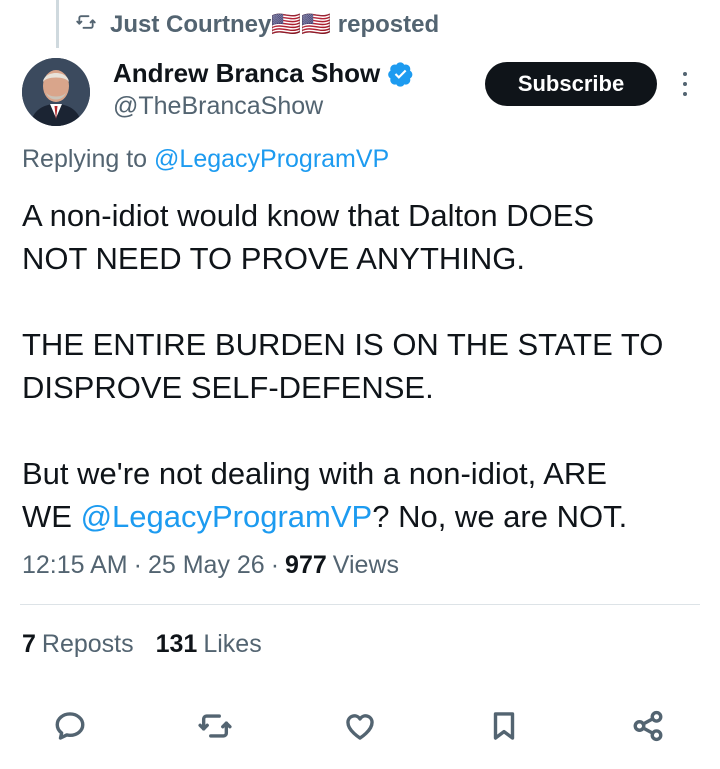 This screenshot has height=769, width=720. Describe the element at coordinates (57, 24) in the screenshot. I see `thread-line` at that location.